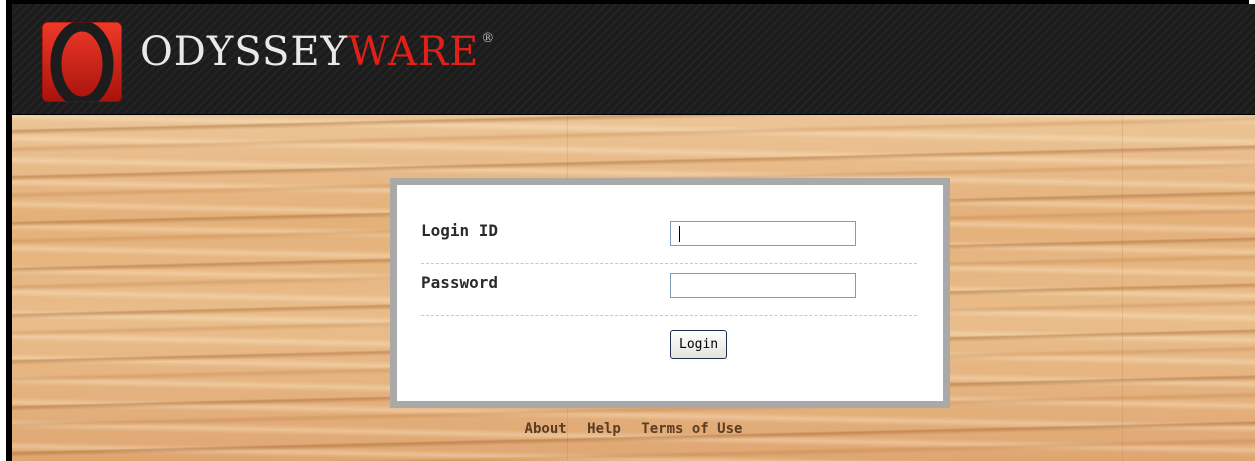 Image resolution: width=1255 pixels, height=461 pixels. What do you see at coordinates (763, 285) in the screenshot?
I see `password-input` at bounding box center [763, 285].